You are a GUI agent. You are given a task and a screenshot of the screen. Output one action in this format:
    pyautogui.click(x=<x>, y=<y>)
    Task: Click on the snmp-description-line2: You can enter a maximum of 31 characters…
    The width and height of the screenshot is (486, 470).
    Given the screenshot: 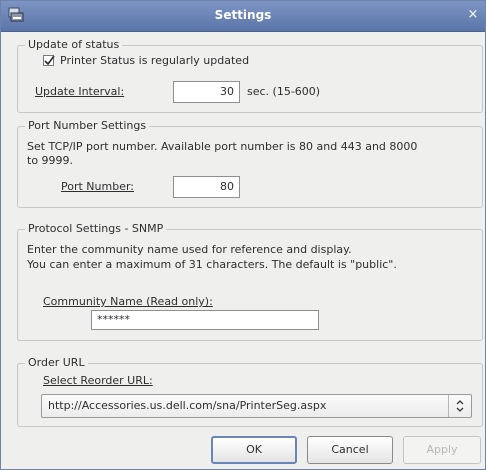 What is the action you would take?
    pyautogui.click(x=212, y=264)
    